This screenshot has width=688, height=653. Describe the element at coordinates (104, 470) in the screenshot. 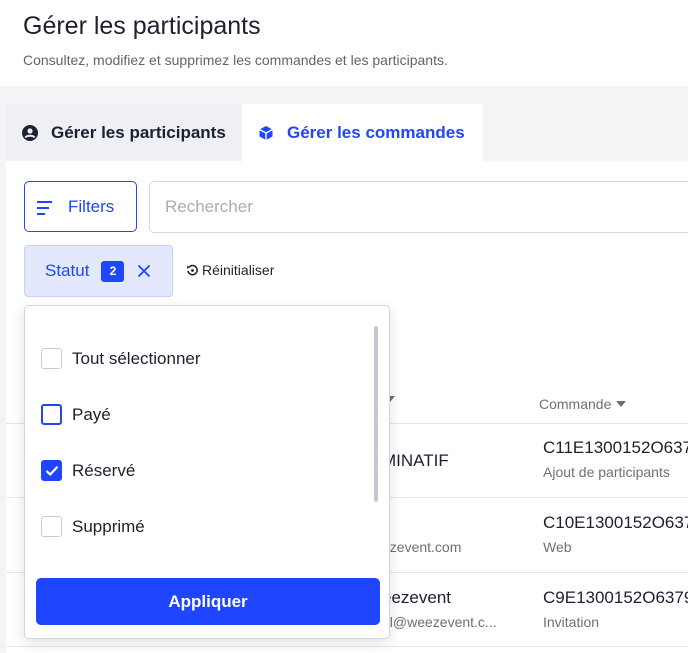

I see `option-label: Réservé` at that location.